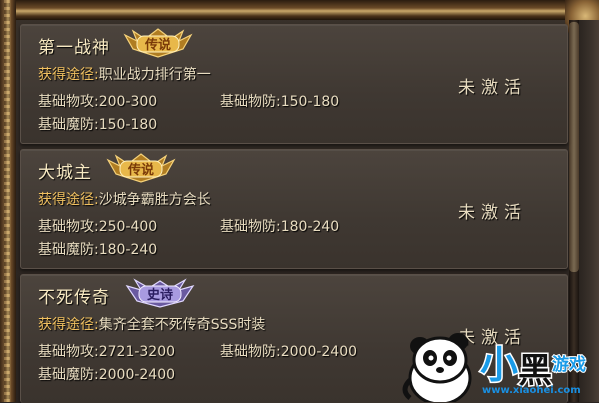 This screenshot has height=403, width=599. What do you see at coordinates (128, 125) in the screenshot?
I see `magic-defense-value: 150-180` at bounding box center [128, 125].